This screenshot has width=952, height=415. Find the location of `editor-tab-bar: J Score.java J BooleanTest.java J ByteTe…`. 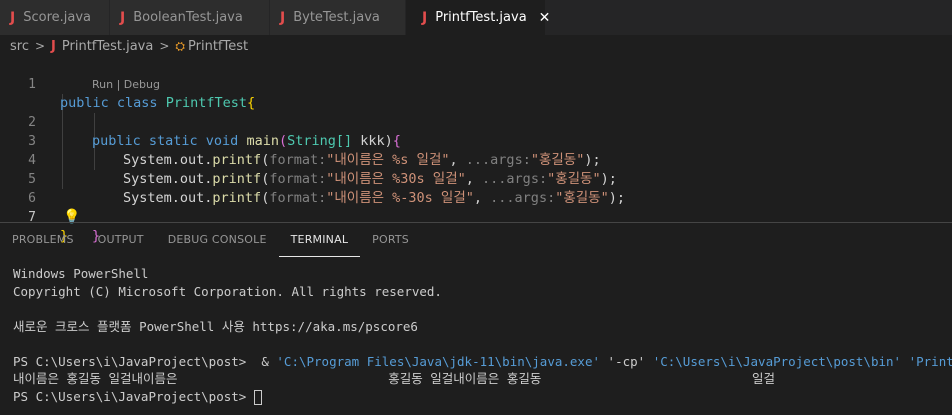

editor-tab-bar: J Score.java J BooleanTest.java J ByteTe… is located at coordinates (476, 17).